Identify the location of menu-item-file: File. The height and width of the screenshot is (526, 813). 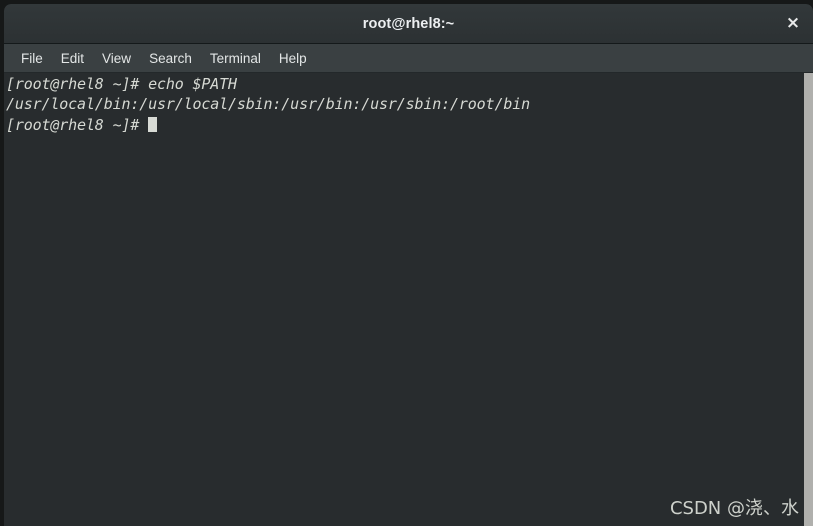
(32, 58).